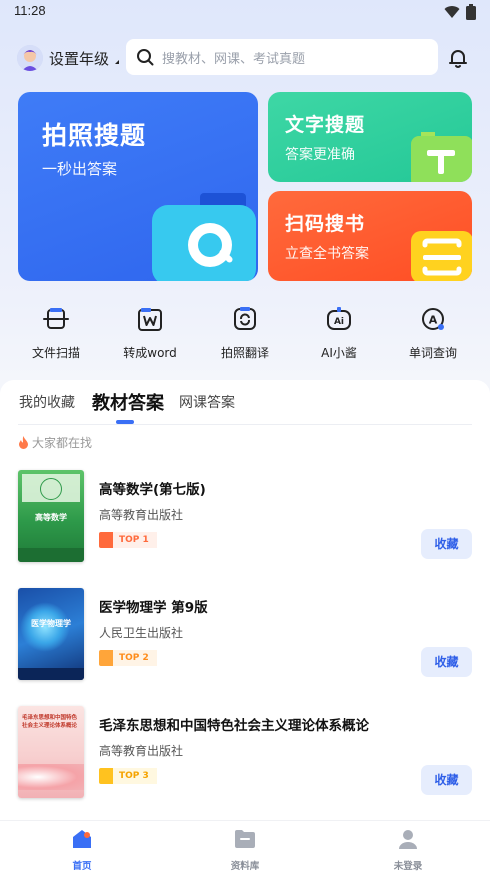 The width and height of the screenshot is (490, 872). I want to click on hot-section-header: 大家都在找, so click(55, 442).